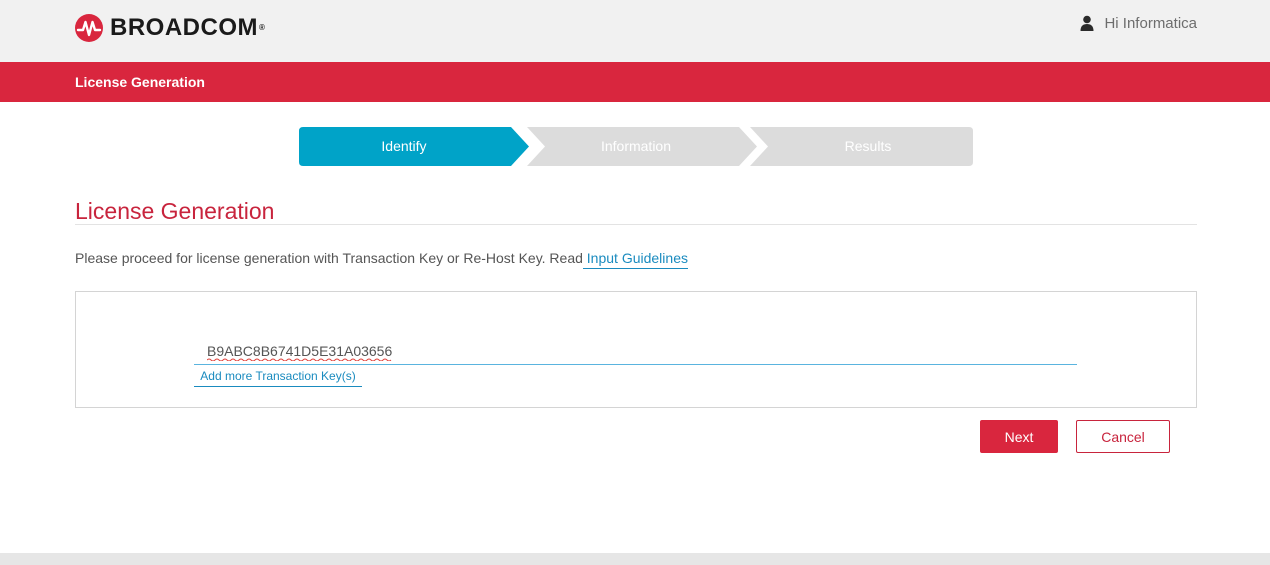  What do you see at coordinates (635, 559) in the screenshot?
I see `footer-bar` at bounding box center [635, 559].